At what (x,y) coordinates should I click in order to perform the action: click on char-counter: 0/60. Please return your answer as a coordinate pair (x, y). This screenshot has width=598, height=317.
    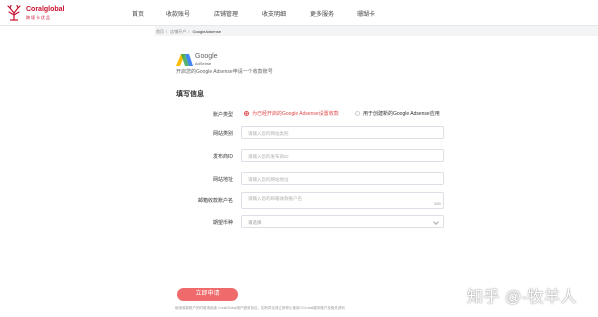
    Looking at the image, I should click on (437, 204).